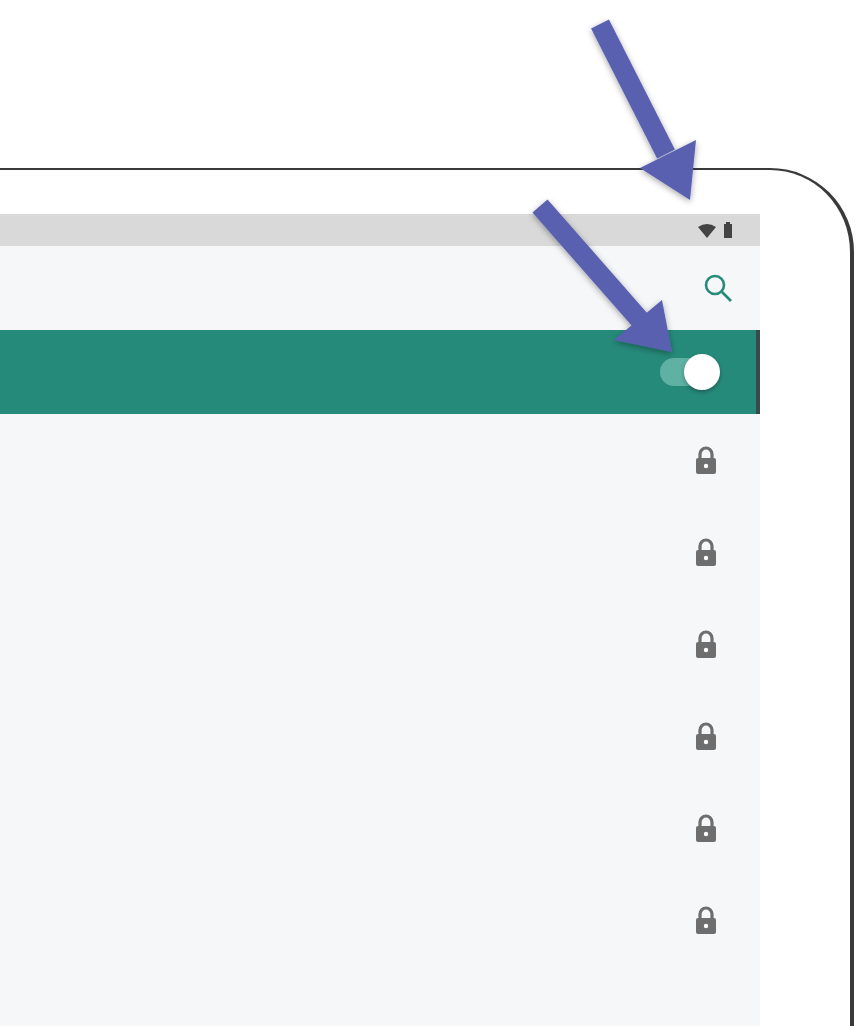 This screenshot has width=860, height=1026. Describe the element at coordinates (707, 230) in the screenshot. I see `wifi-icon` at that location.